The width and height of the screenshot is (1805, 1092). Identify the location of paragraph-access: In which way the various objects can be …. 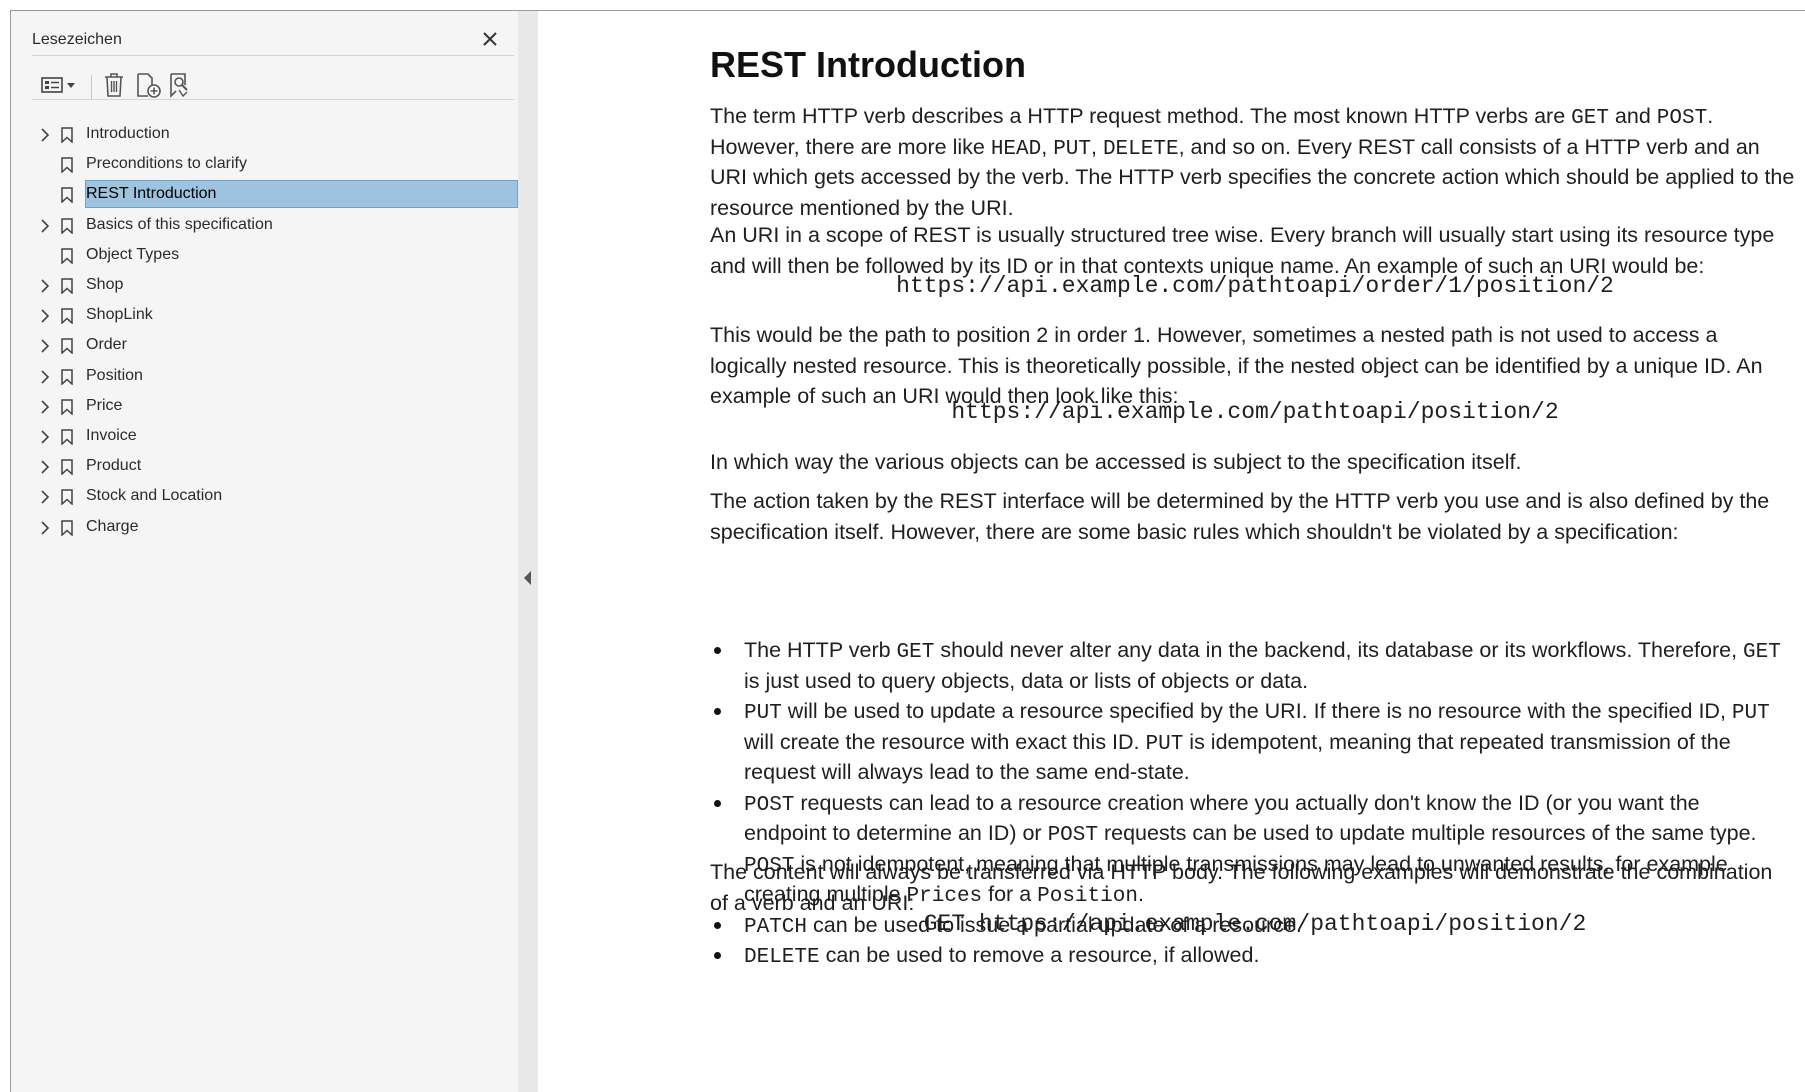
(1255, 462).